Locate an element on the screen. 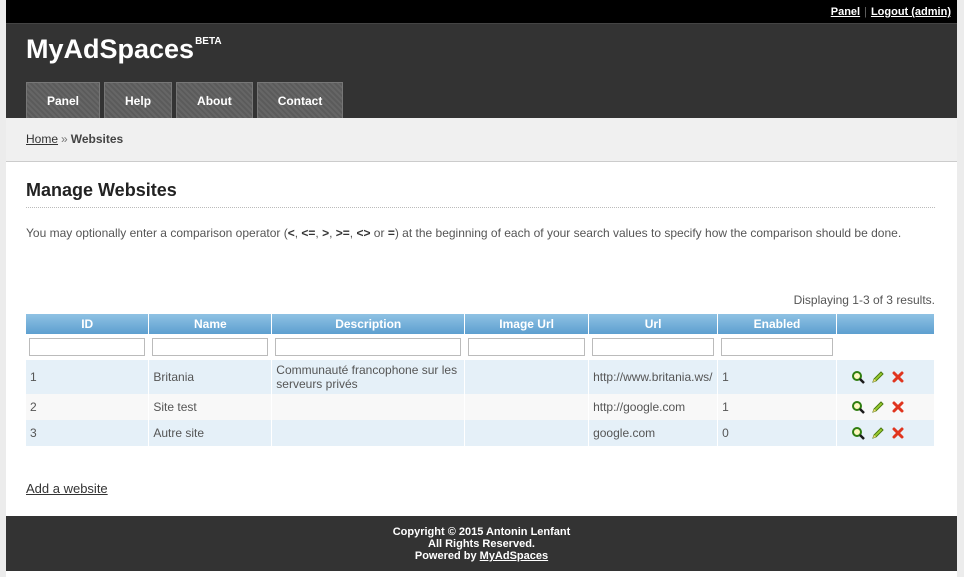 The width and height of the screenshot is (964, 577). table-row: 3 Autre site google.com 0 is located at coordinates (481, 433).